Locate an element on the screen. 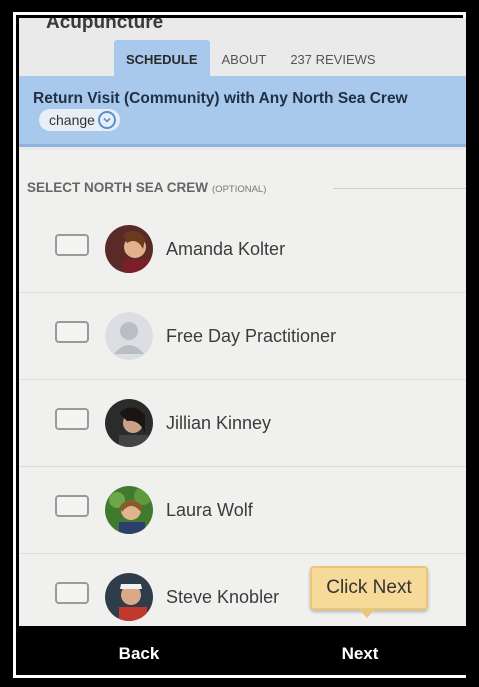 The image size is (479, 687). chevron-down-icon is located at coordinates (106, 120).